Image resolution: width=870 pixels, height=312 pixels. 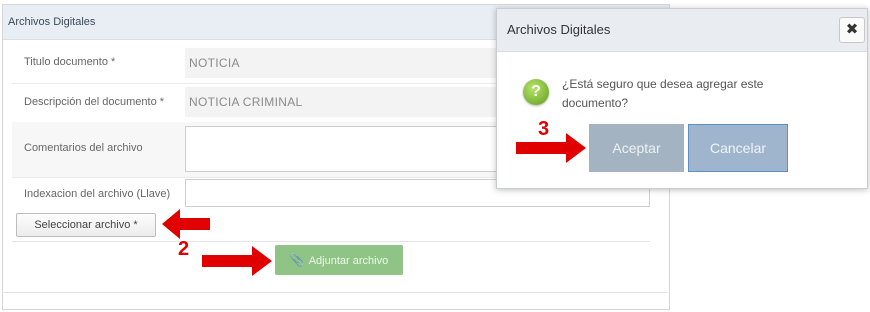 What do you see at coordinates (97, 194) in the screenshot?
I see `file-index-key-label: Indexacion del archivo (Llave)` at bounding box center [97, 194].